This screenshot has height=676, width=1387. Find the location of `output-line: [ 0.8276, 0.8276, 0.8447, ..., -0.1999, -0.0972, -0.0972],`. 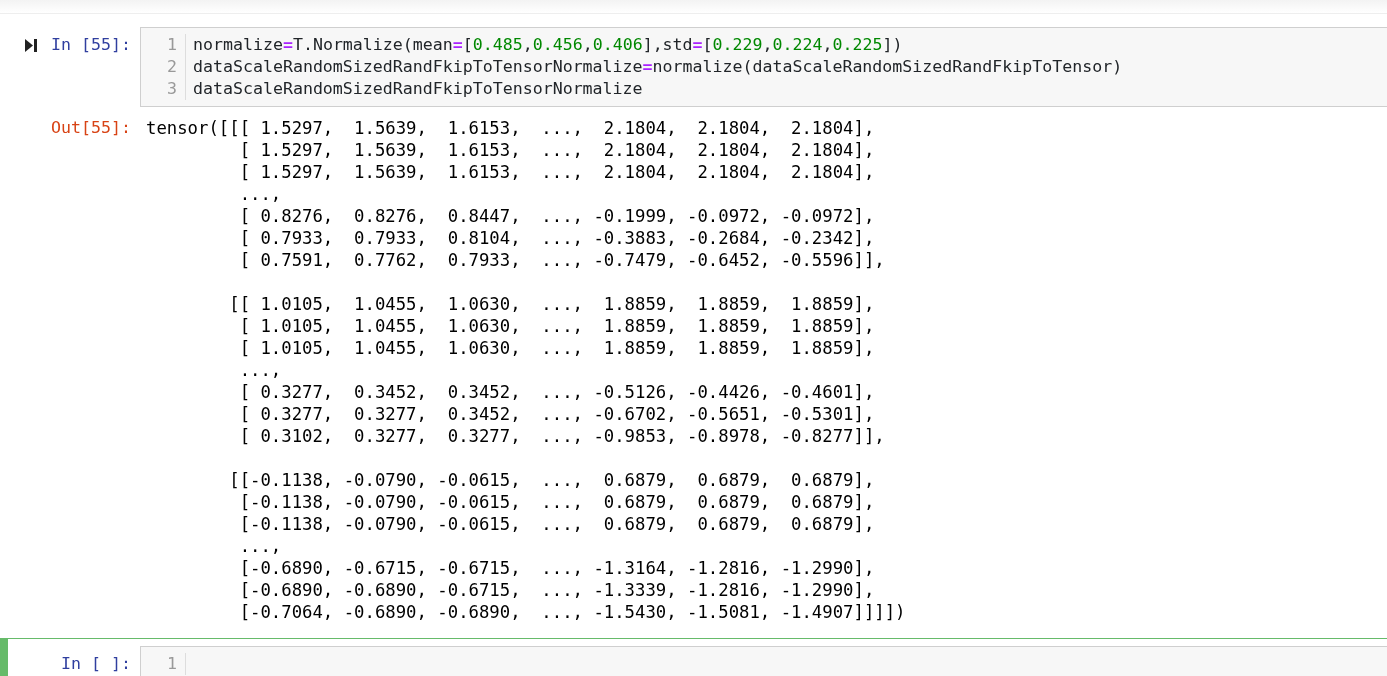

output-line: [ 0.8276, 0.8276, 0.8447, ..., -0.1999, -0.0972, -0.0972], is located at coordinates (557, 216).